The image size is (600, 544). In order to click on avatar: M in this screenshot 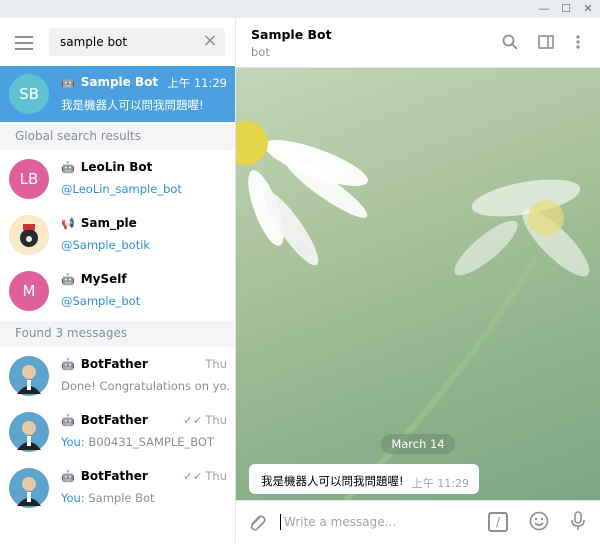, I will do `click(29, 291)`.